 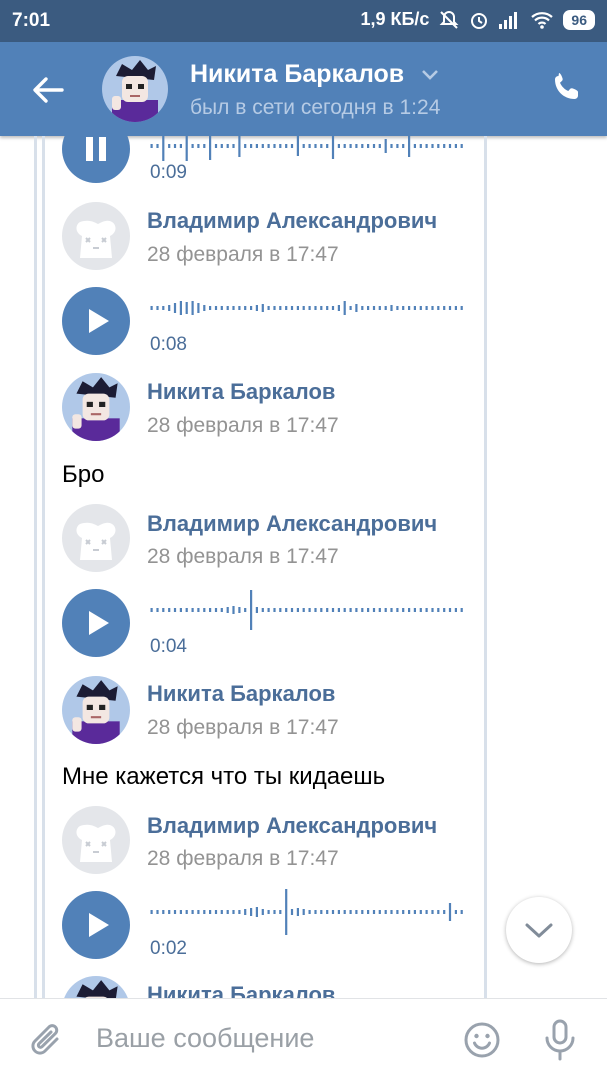 I want to click on attach-icon, so click(x=47, y=1041).